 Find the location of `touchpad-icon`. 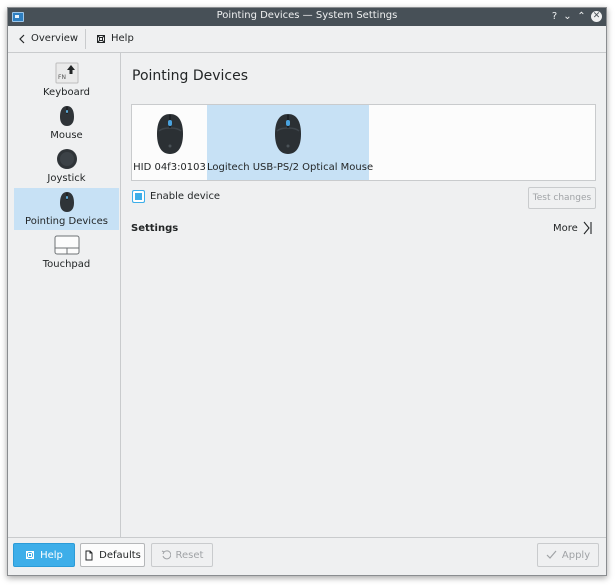

touchpad-icon is located at coordinates (66, 245).